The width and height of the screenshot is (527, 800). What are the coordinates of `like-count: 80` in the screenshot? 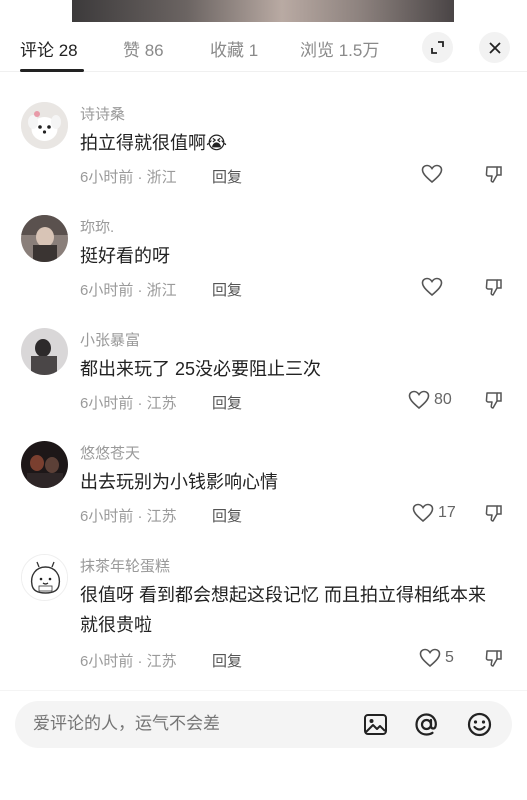 It's located at (443, 399).